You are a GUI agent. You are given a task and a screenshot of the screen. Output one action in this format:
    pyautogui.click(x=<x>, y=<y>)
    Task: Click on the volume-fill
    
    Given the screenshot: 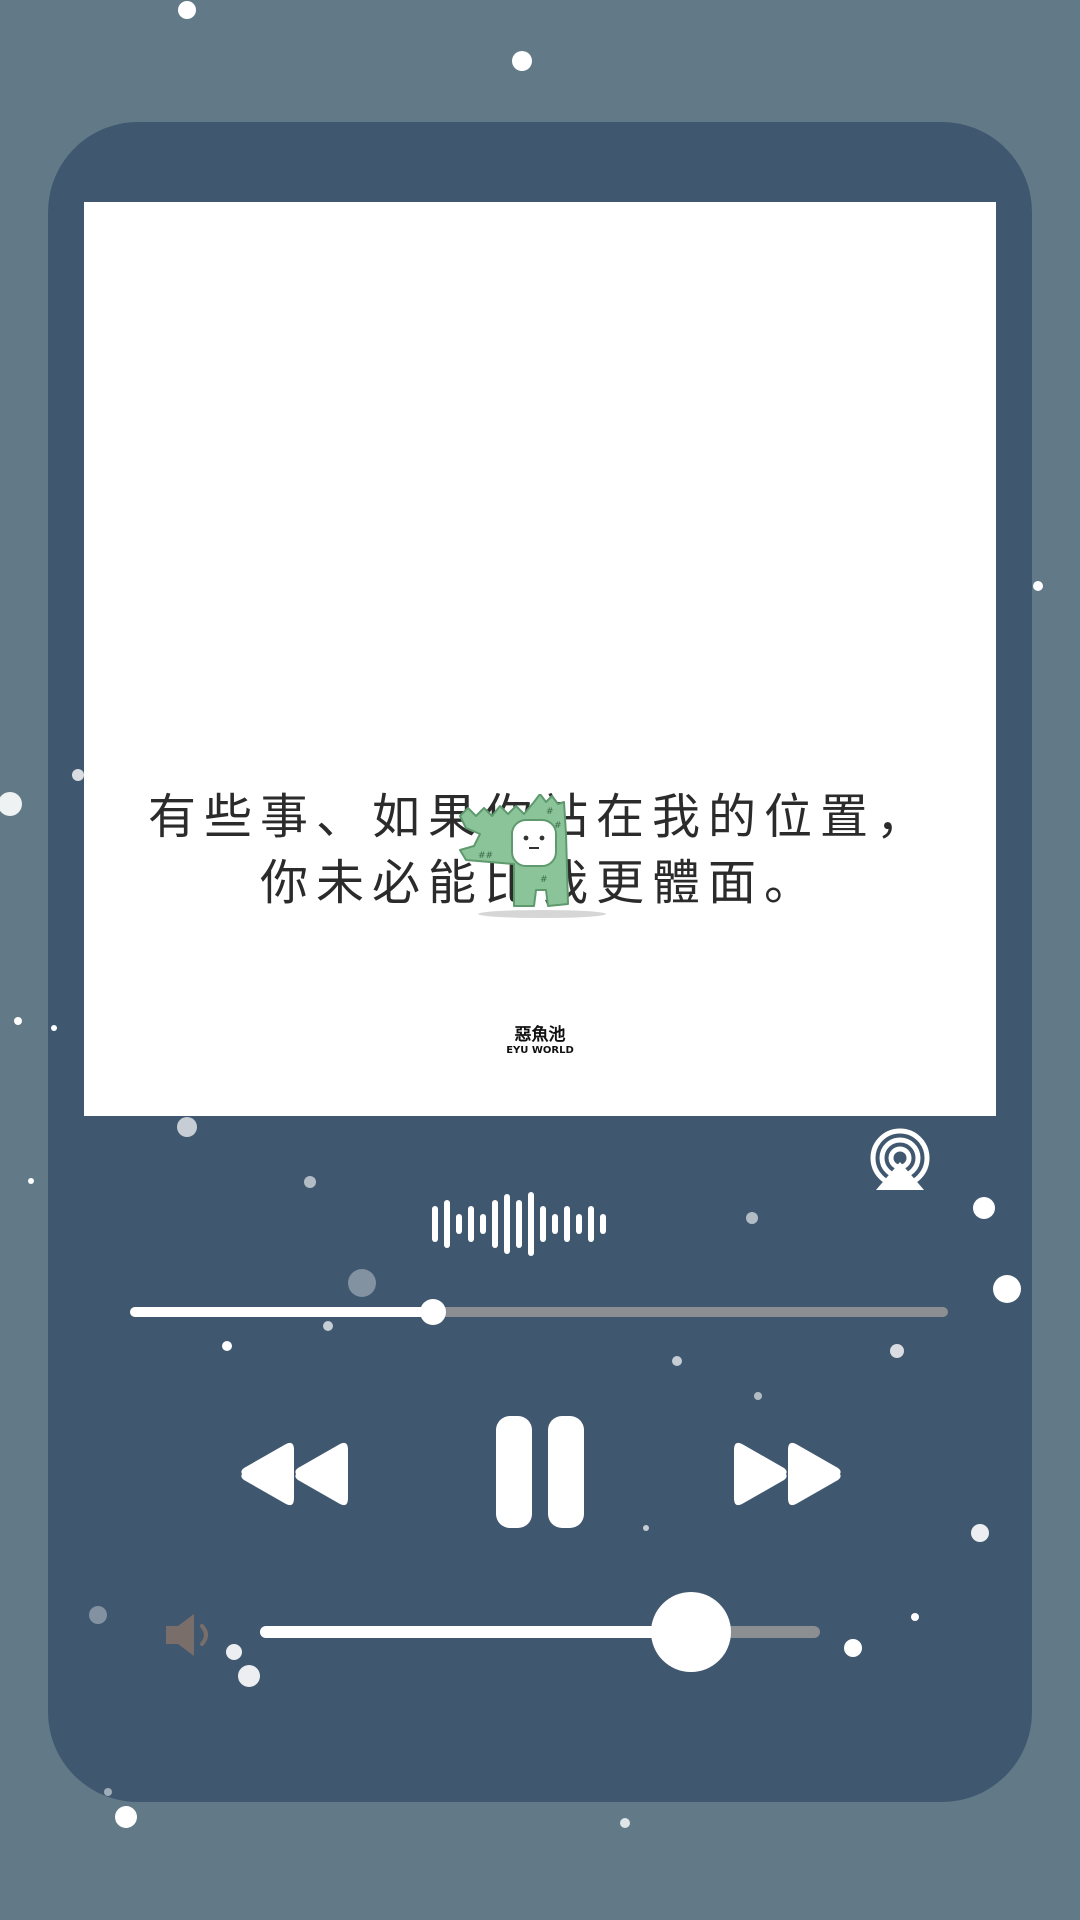 What is the action you would take?
    pyautogui.click(x=476, y=1632)
    